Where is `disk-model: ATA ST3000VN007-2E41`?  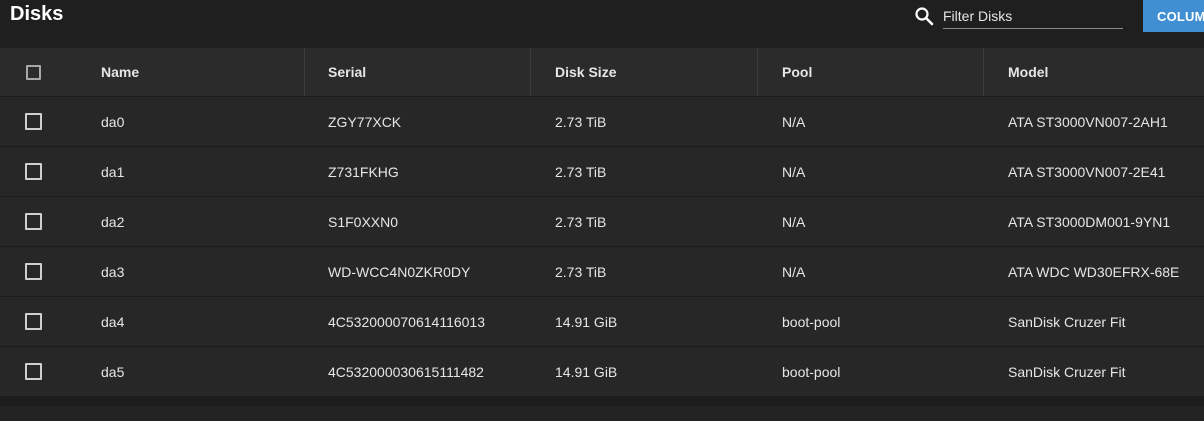 disk-model: ATA ST3000VN007-2E41 is located at coordinates (1087, 171).